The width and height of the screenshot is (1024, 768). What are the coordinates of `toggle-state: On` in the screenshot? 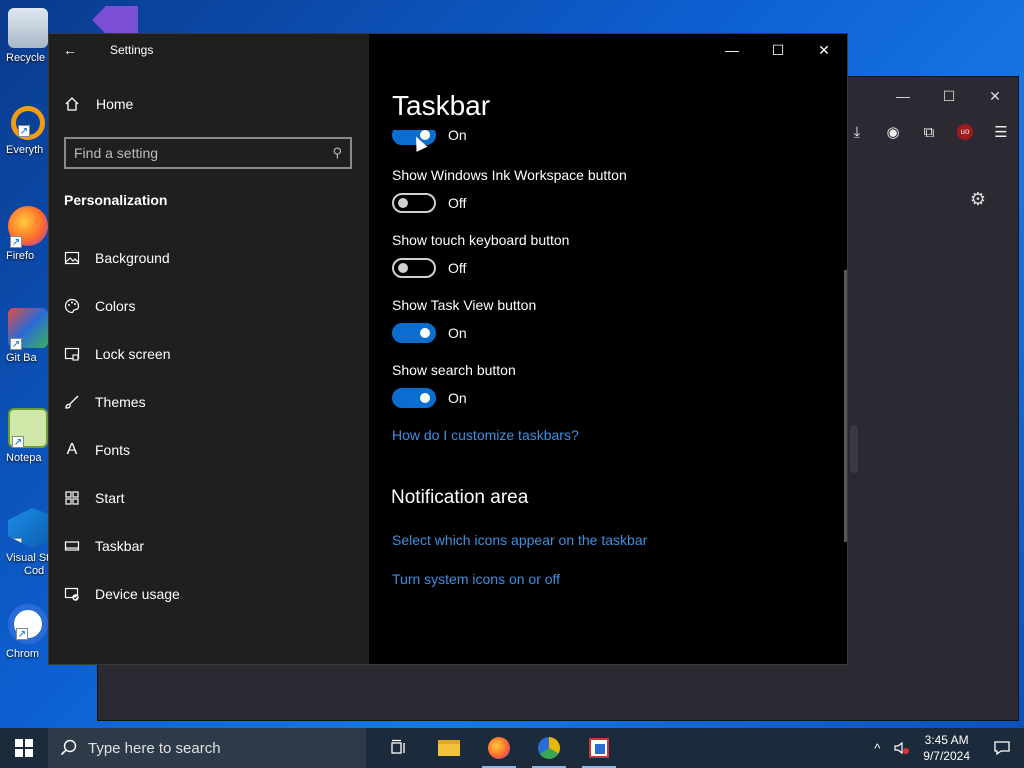 It's located at (457, 333).